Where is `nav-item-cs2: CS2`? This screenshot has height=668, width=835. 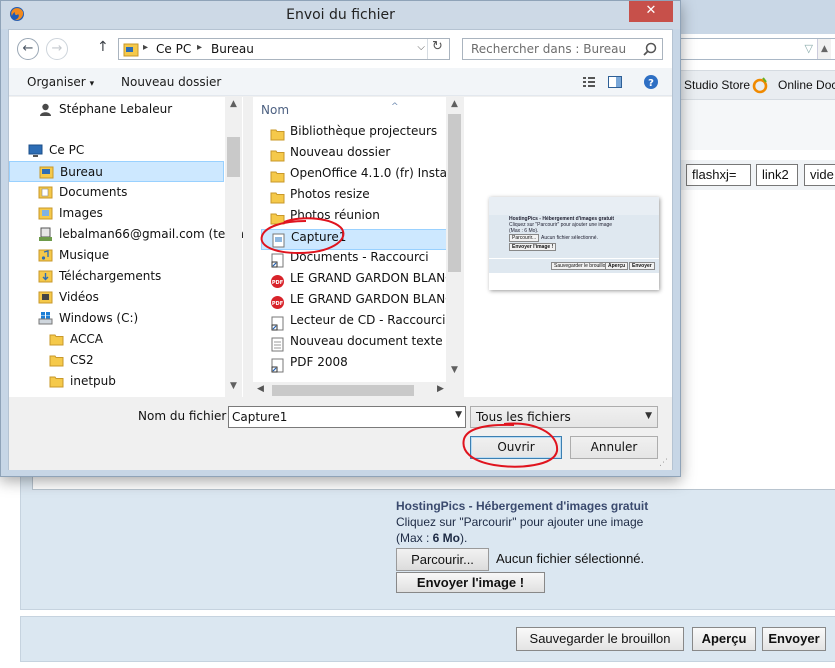
nav-item-cs2: CS2 is located at coordinates (116, 360).